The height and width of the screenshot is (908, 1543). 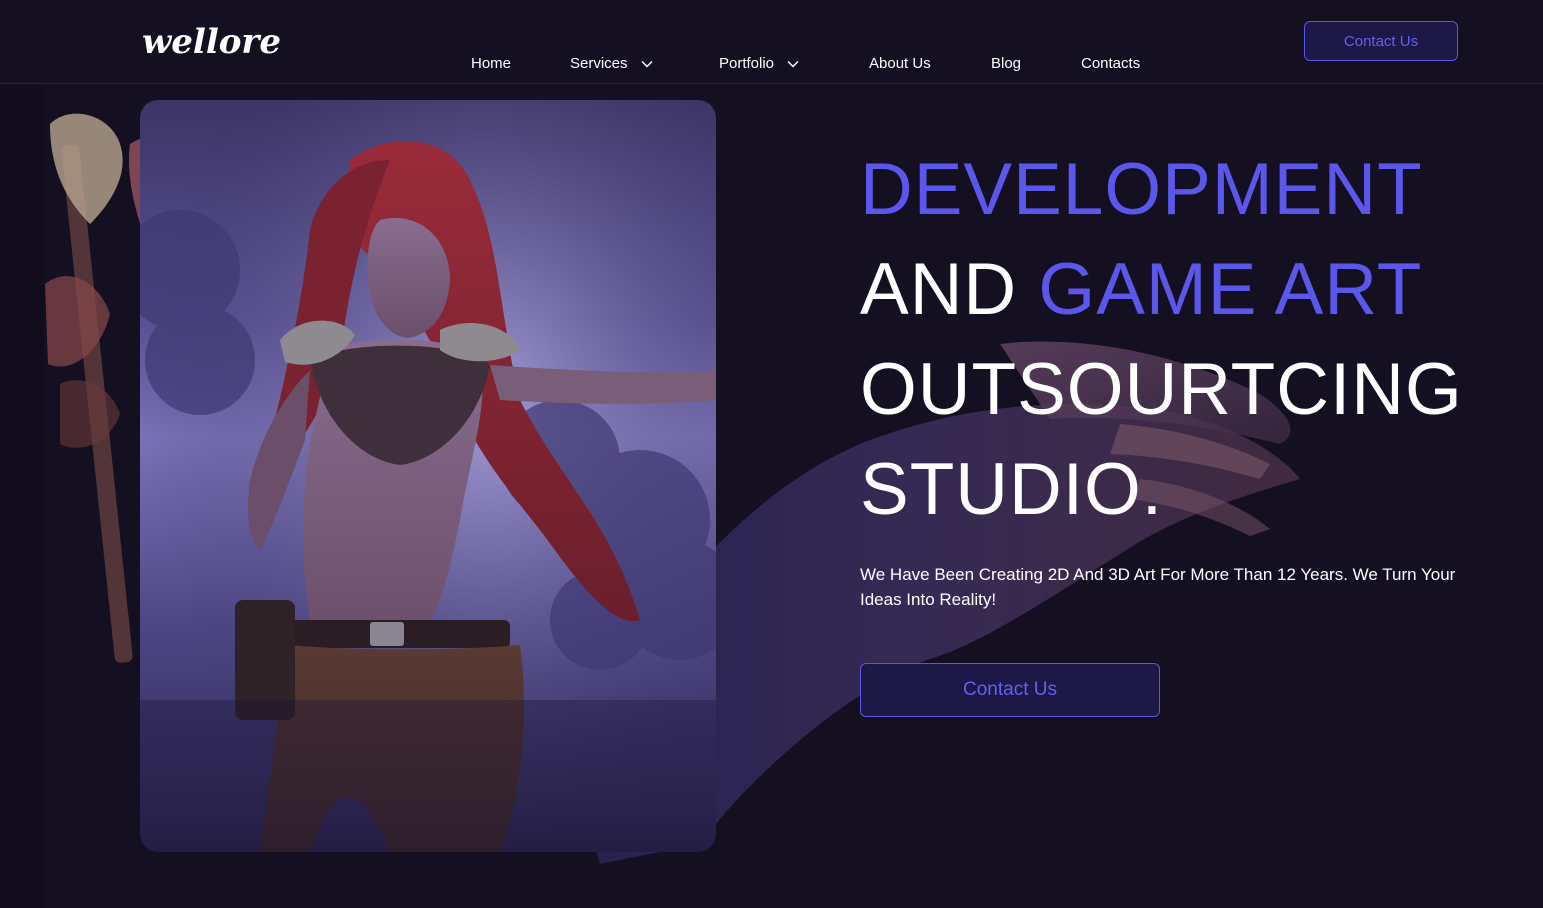 I want to click on headline-line-1: DEVELOPMENT, so click(x=1141, y=189).